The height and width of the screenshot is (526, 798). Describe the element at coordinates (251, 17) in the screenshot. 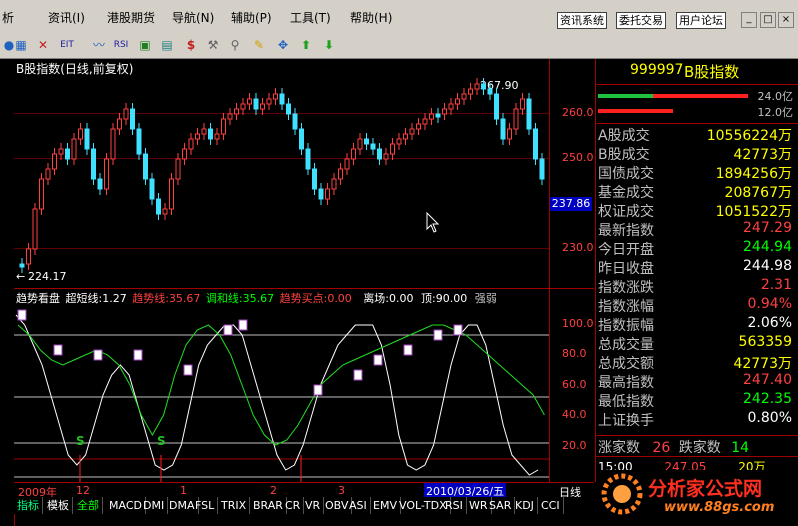

I see `menu-assist: 辅助(P)` at that location.